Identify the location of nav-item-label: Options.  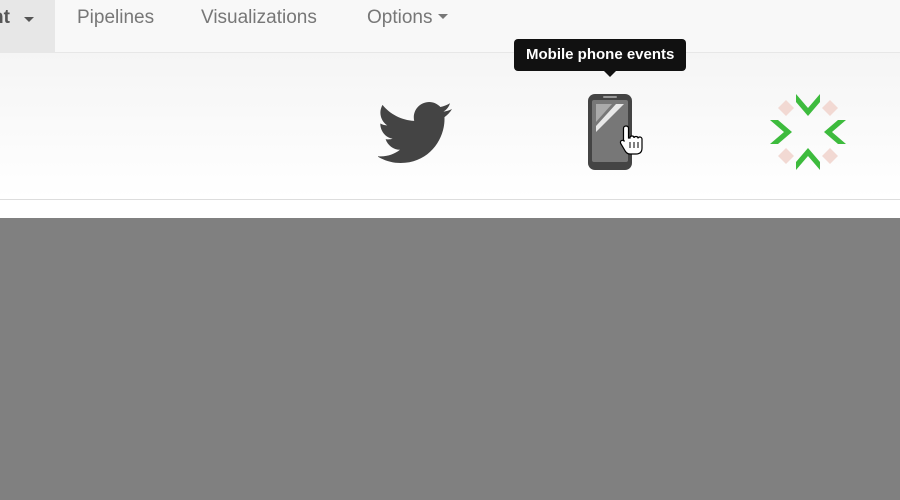
(400, 17).